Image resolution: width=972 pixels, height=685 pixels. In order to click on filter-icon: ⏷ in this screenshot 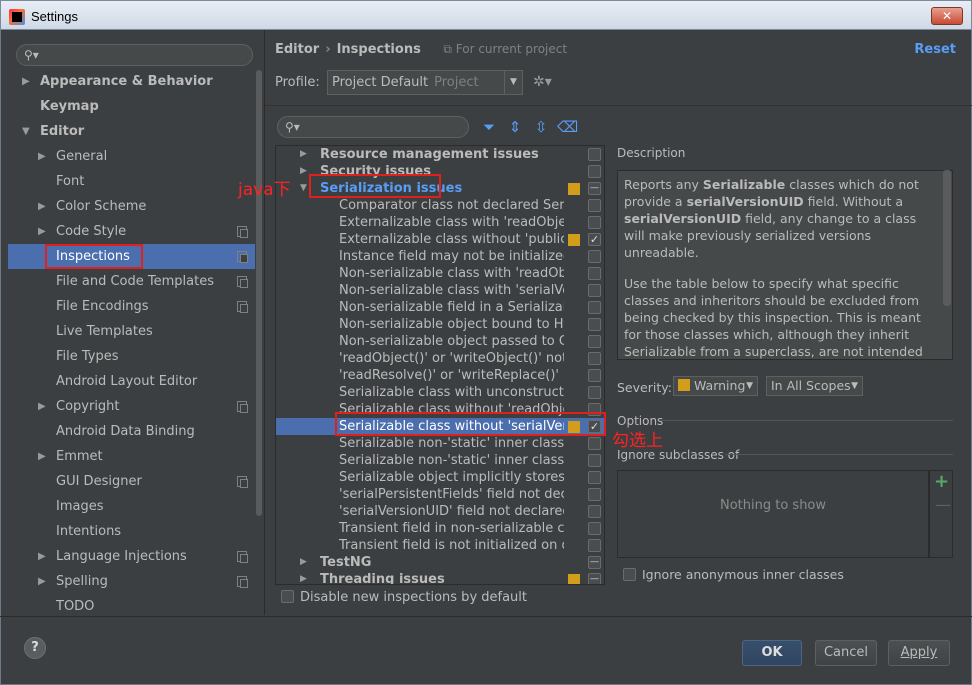, I will do `click(489, 127)`.